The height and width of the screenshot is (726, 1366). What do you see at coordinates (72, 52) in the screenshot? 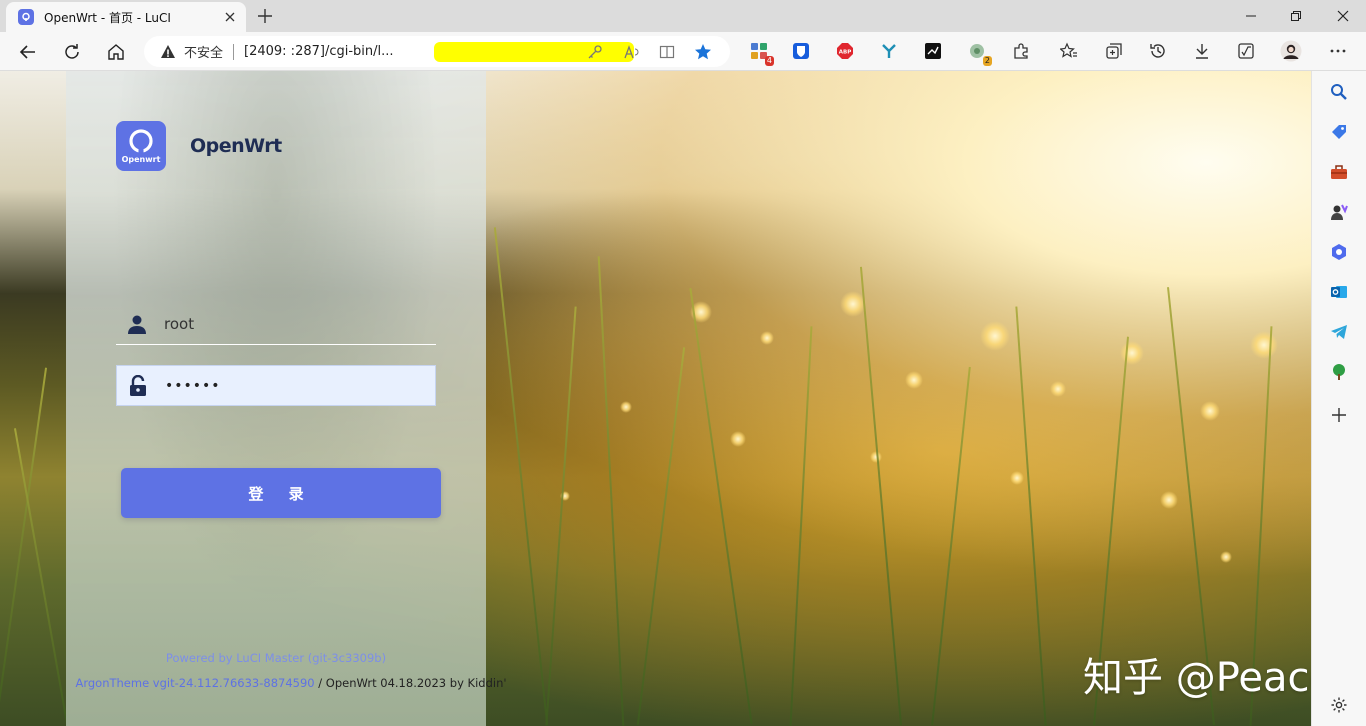
I see `refresh-icon` at bounding box center [72, 52].